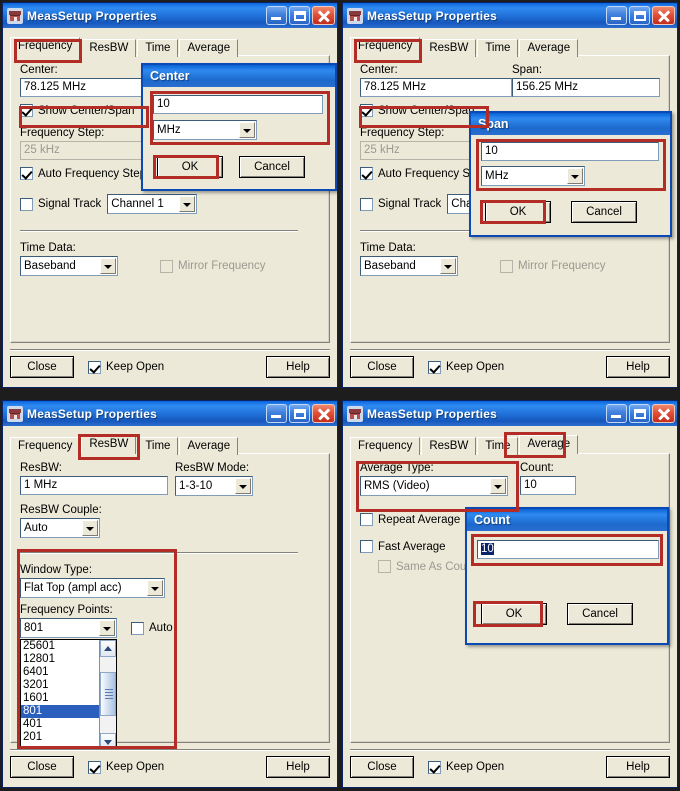  I want to click on window-type-value: Flat Top (ampl acc), so click(73, 588).